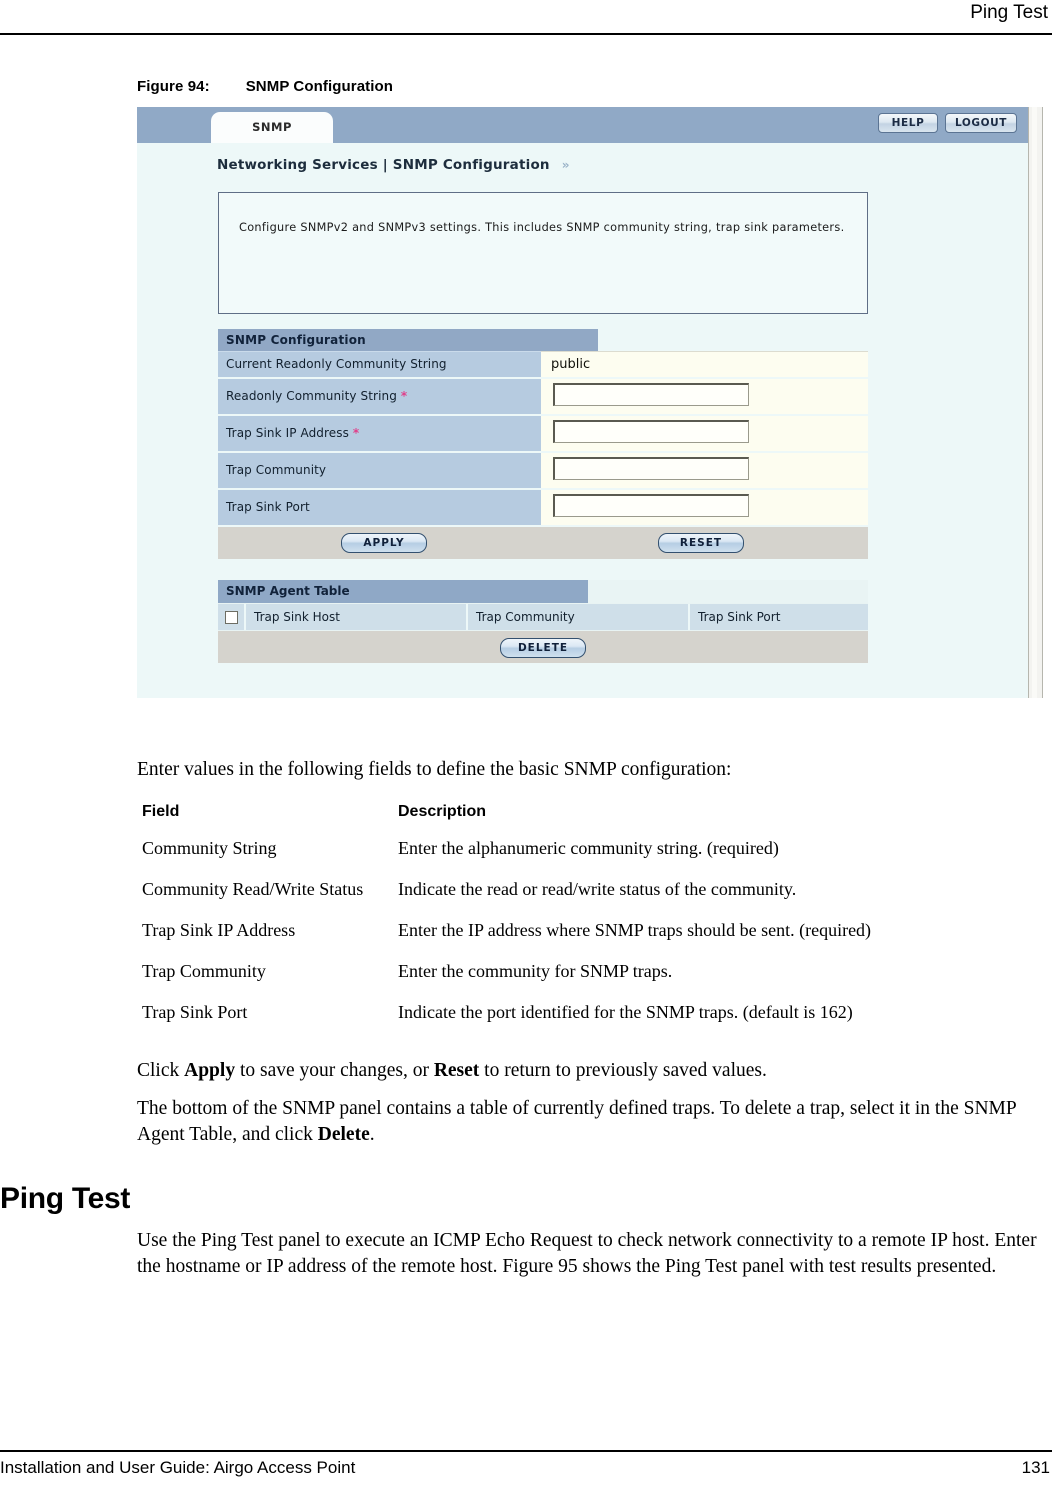  Describe the element at coordinates (311, 396) in the screenshot. I see `label-text: Readonly Community String` at that location.